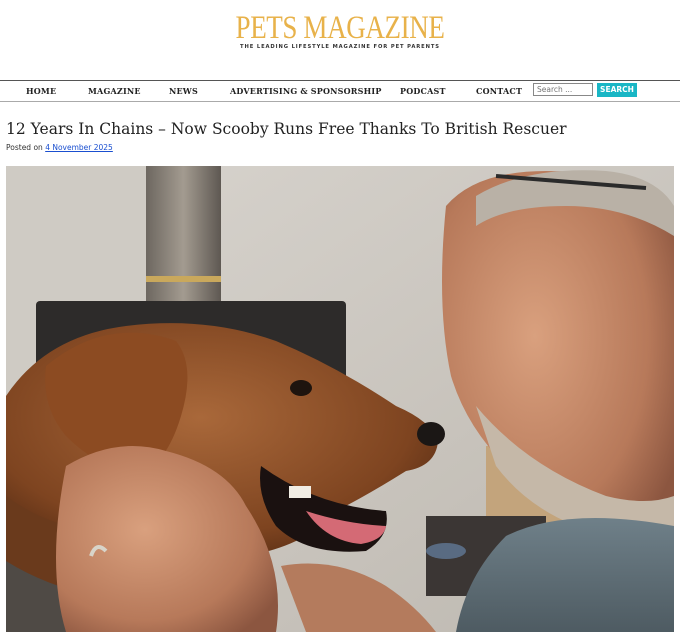 The image size is (680, 632). Describe the element at coordinates (423, 91) in the screenshot. I see `nav-item-podcast: PODCAST` at that location.